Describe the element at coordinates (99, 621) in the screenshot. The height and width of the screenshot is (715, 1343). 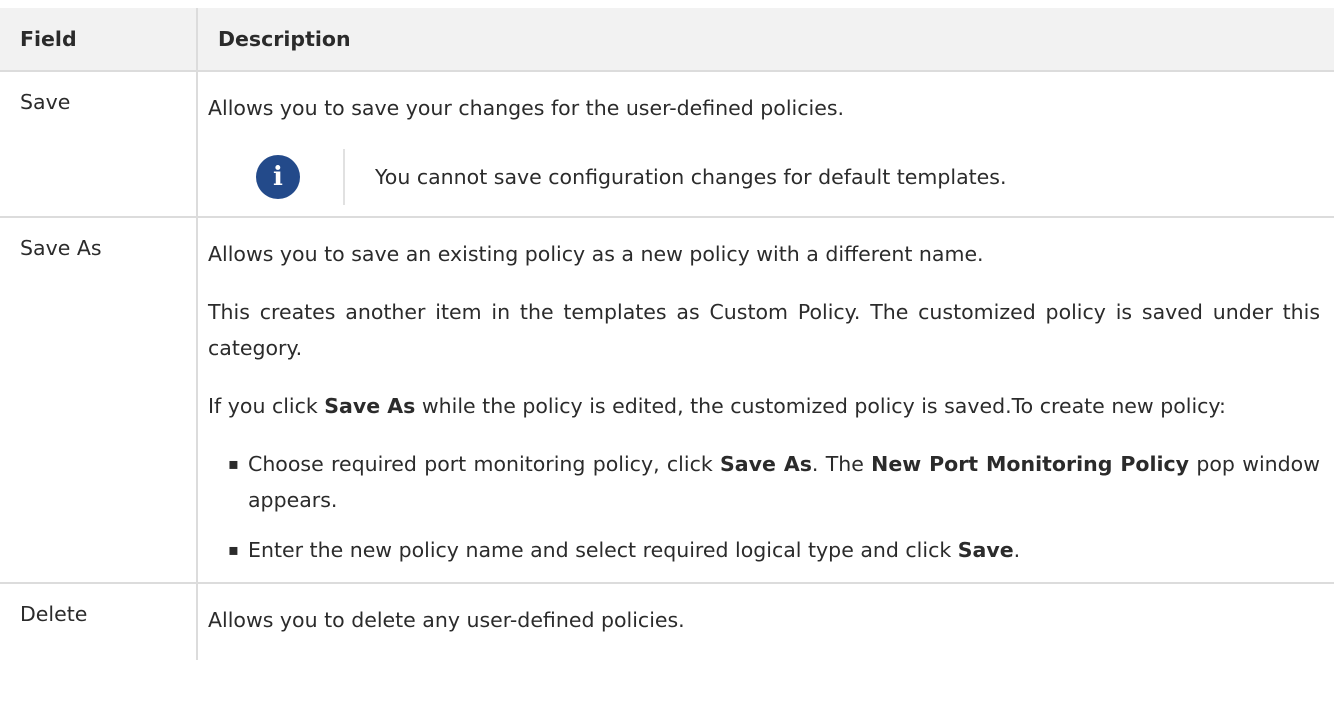
I see `field-cell-delete: Delete` at that location.